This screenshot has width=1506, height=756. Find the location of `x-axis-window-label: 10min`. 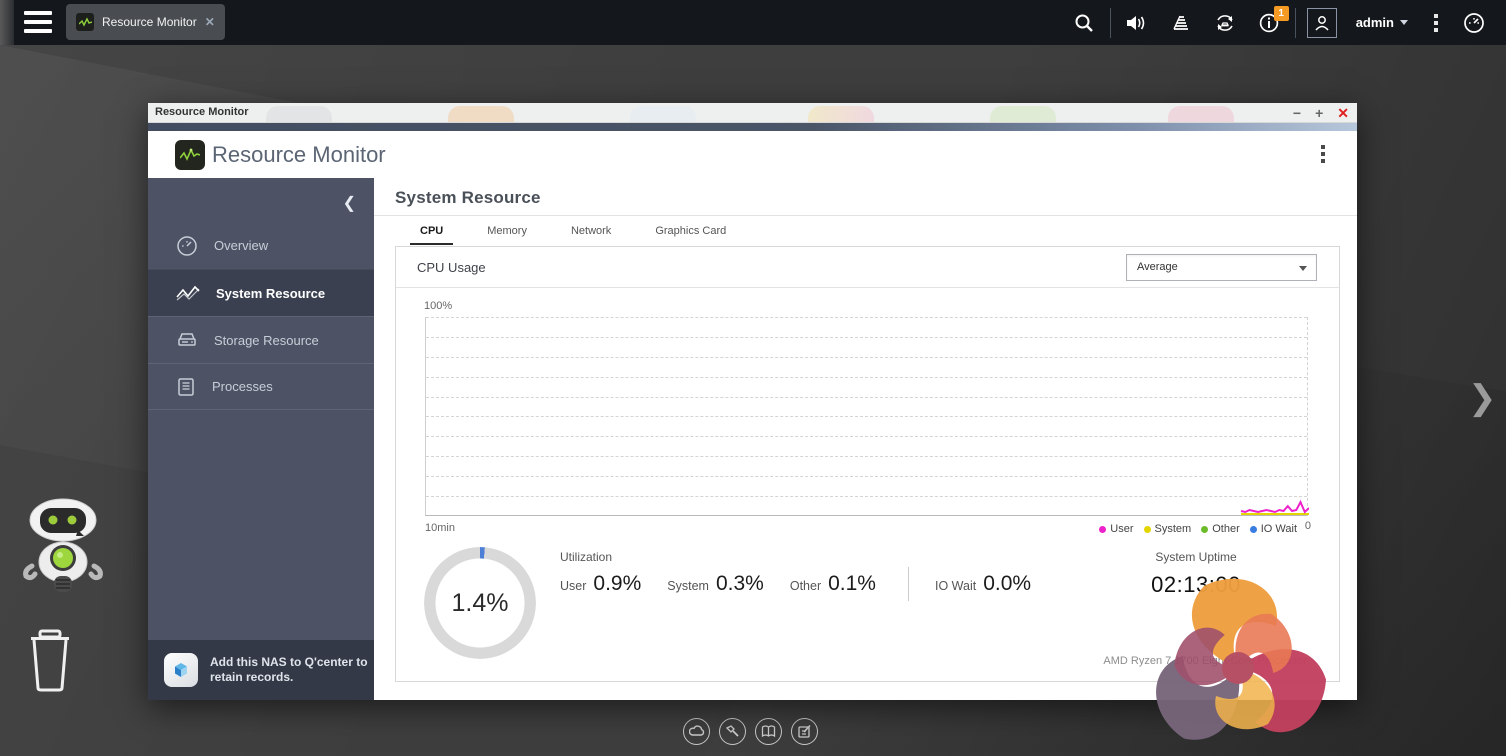

x-axis-window-label: 10min is located at coordinates (440, 528).